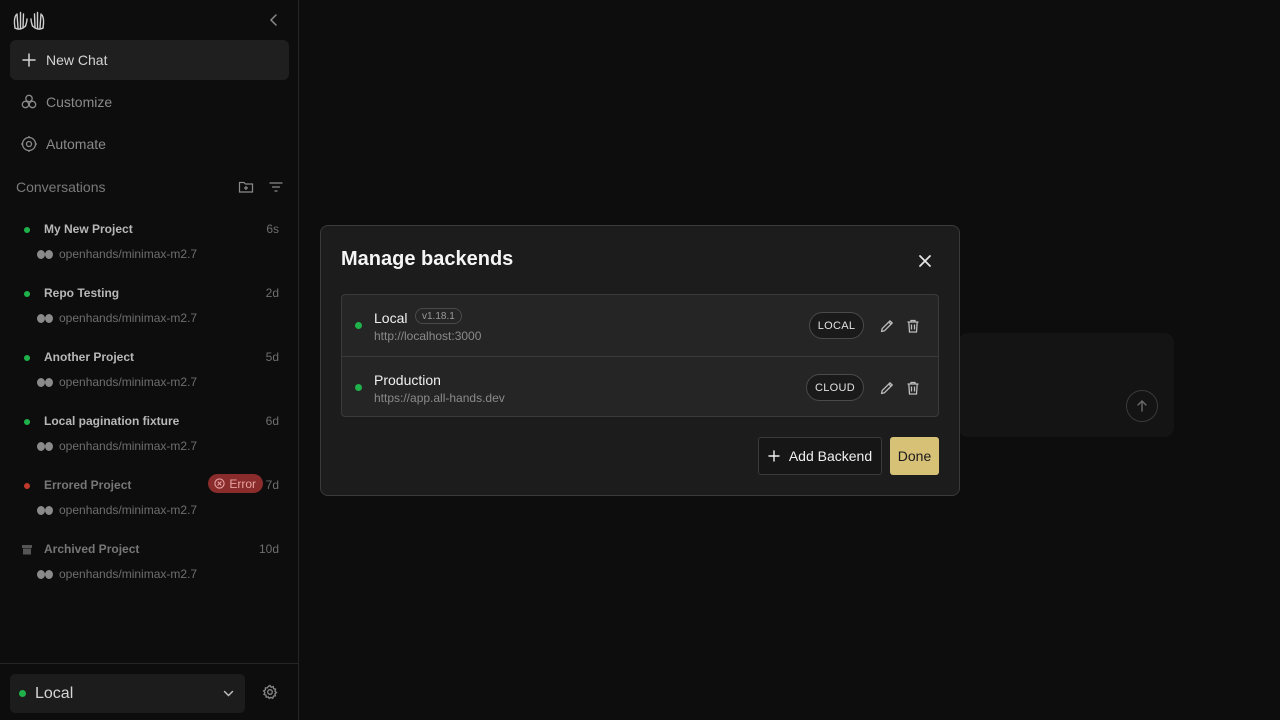 This screenshot has height=720, width=1280. Describe the element at coordinates (272, 229) in the screenshot. I see `conversation-time: 6s` at that location.